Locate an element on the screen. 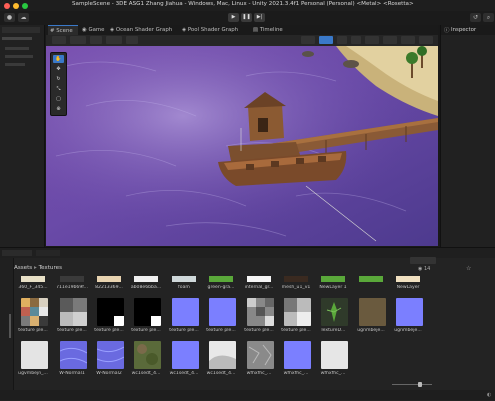 The width and height of the screenshot is (495, 401). pause-button: ❚❚ is located at coordinates (246, 17).